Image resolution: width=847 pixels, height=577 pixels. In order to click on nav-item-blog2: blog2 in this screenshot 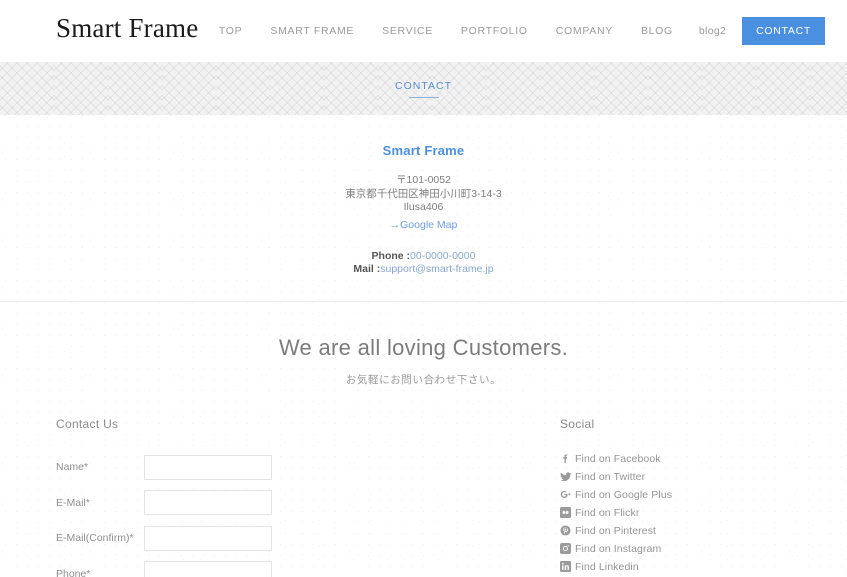, I will do `click(712, 31)`.